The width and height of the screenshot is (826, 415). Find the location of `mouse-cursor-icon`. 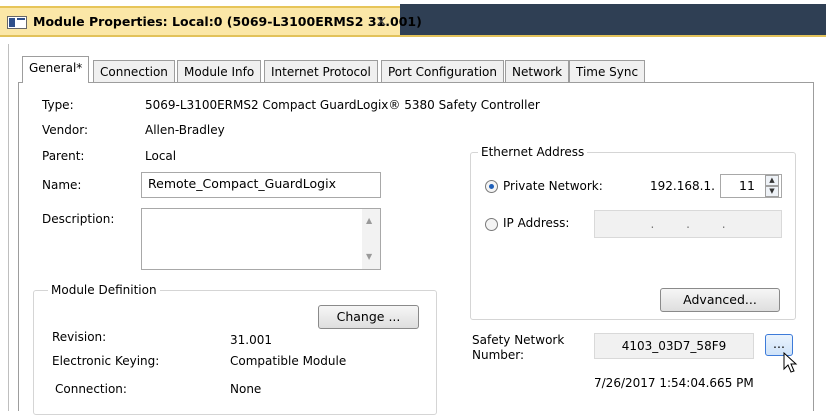

mouse-cursor-icon is located at coordinates (790, 362).